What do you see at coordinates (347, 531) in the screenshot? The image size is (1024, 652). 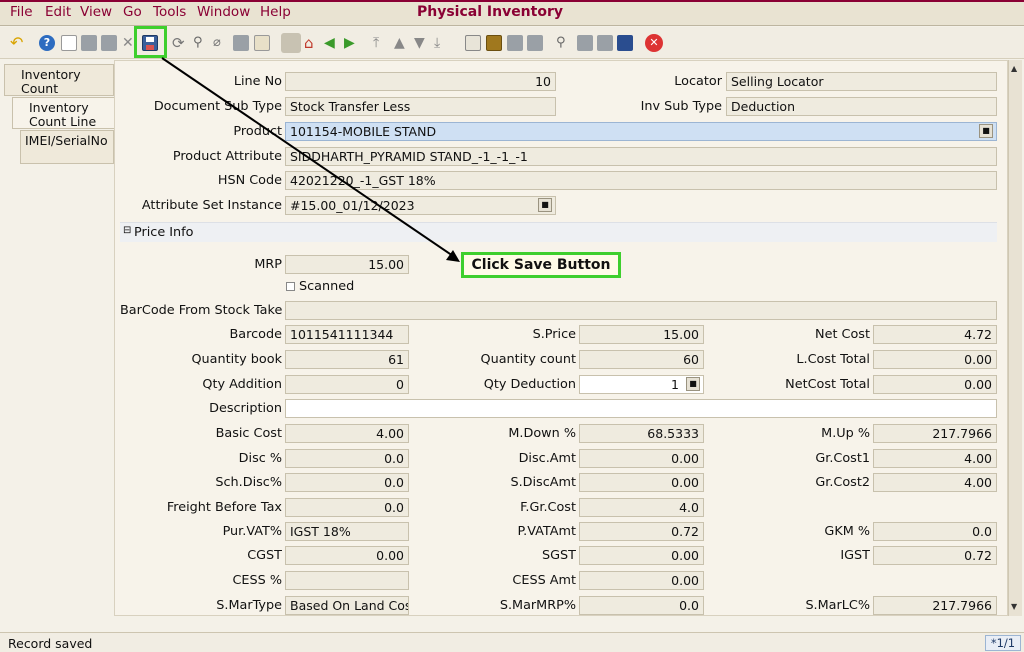 I see `pur-vat-field: IGST 18%` at bounding box center [347, 531].